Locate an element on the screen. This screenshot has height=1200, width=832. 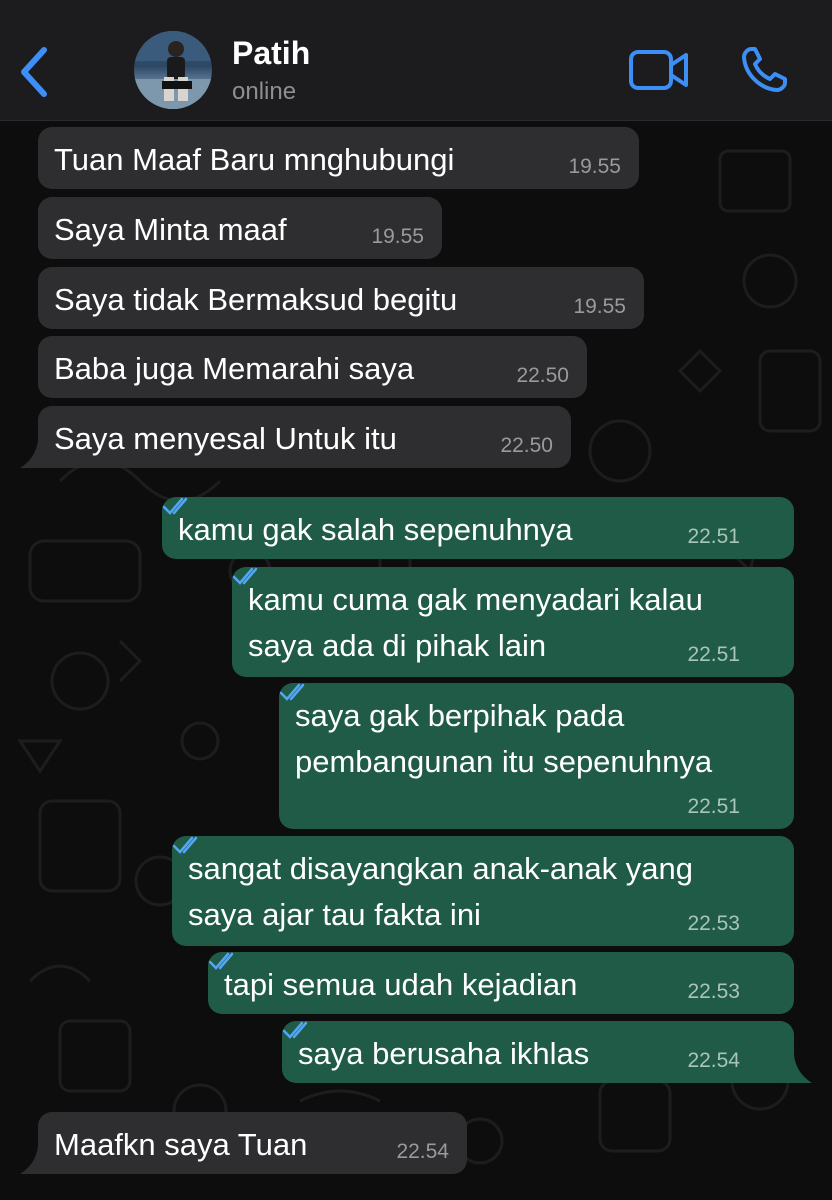
video-call-button is located at coordinates (659, 70).